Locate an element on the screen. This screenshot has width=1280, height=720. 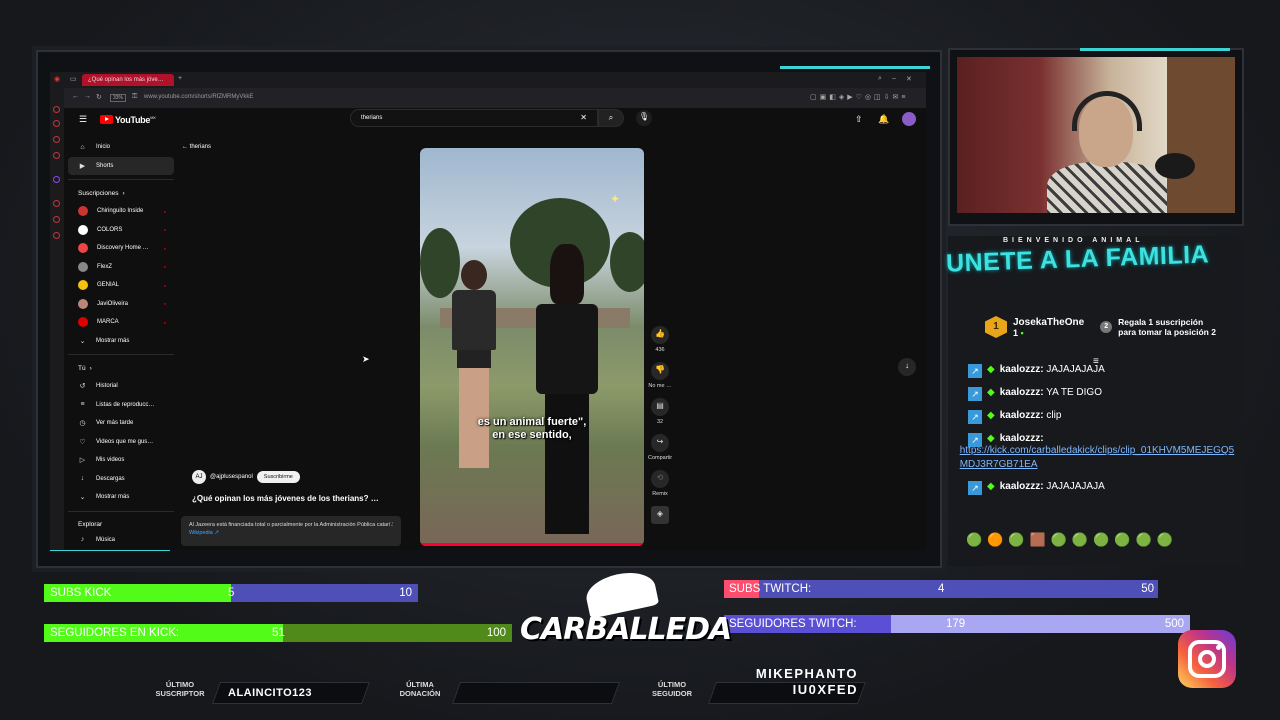
short-actions: 👍 436 👎 No me … ▤ 32 ↪ Compartir ⟲ Remix ◈ is located at coordinates (660, 429).